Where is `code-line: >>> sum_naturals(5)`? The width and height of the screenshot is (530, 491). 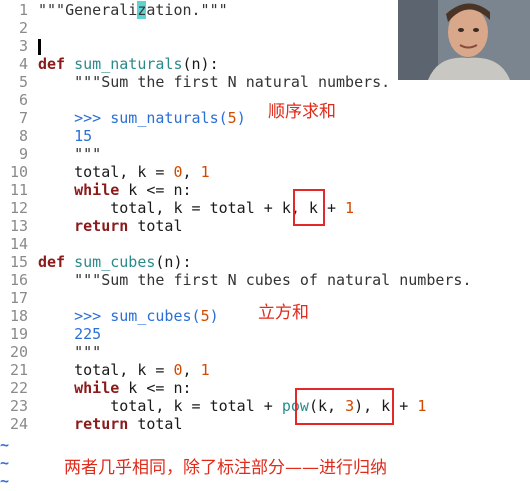 code-line: >>> sum_naturals(5) is located at coordinates (142, 118).